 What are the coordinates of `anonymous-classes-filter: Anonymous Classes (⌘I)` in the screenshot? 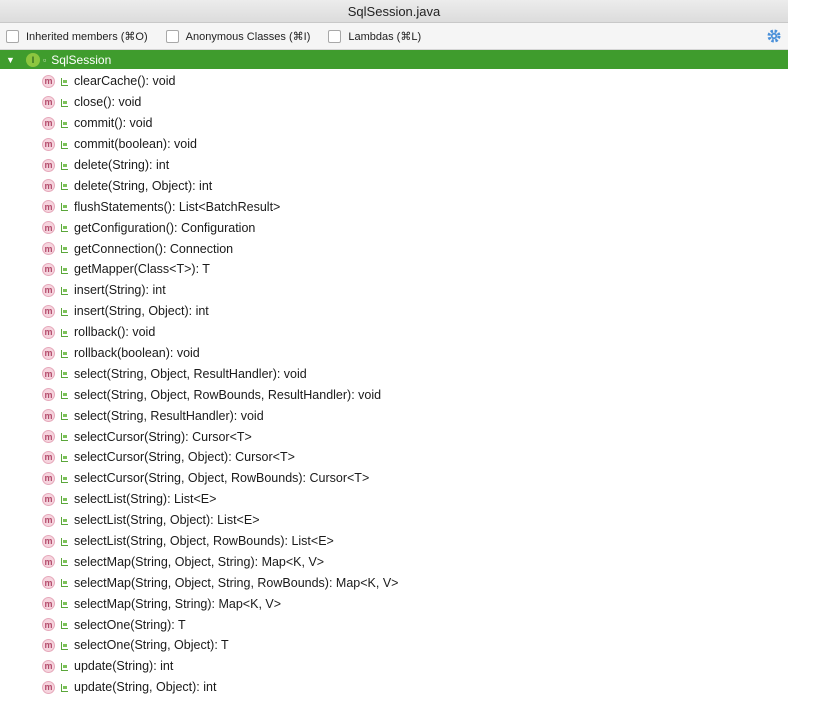 It's located at (238, 36).